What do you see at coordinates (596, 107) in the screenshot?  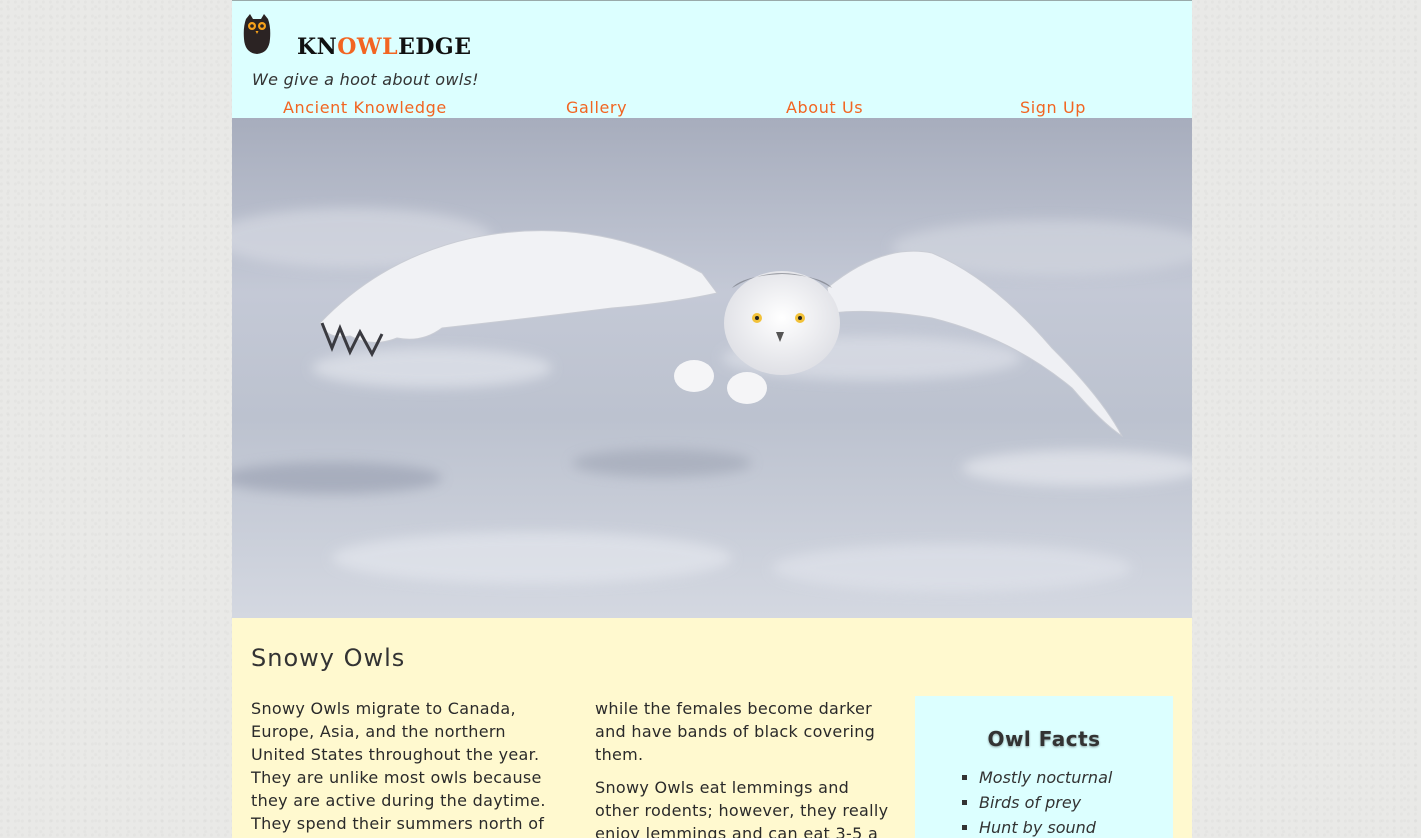 I see `nav-link-gallery: Gallery` at bounding box center [596, 107].